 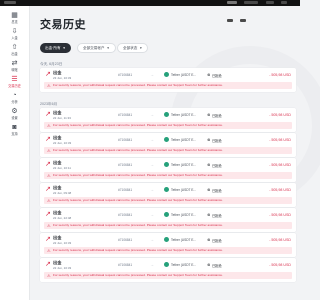 I want to click on sidebar-item-deposit: ⇩ 入金, so click(x=14, y=34).